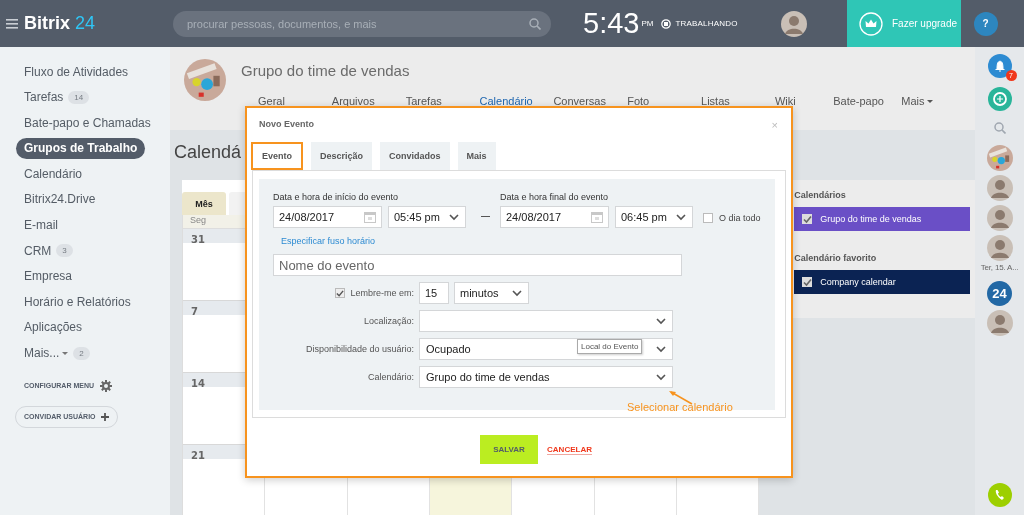  What do you see at coordinates (999, 293) in the screenshot?
I see `app-badge: 24` at bounding box center [999, 293].